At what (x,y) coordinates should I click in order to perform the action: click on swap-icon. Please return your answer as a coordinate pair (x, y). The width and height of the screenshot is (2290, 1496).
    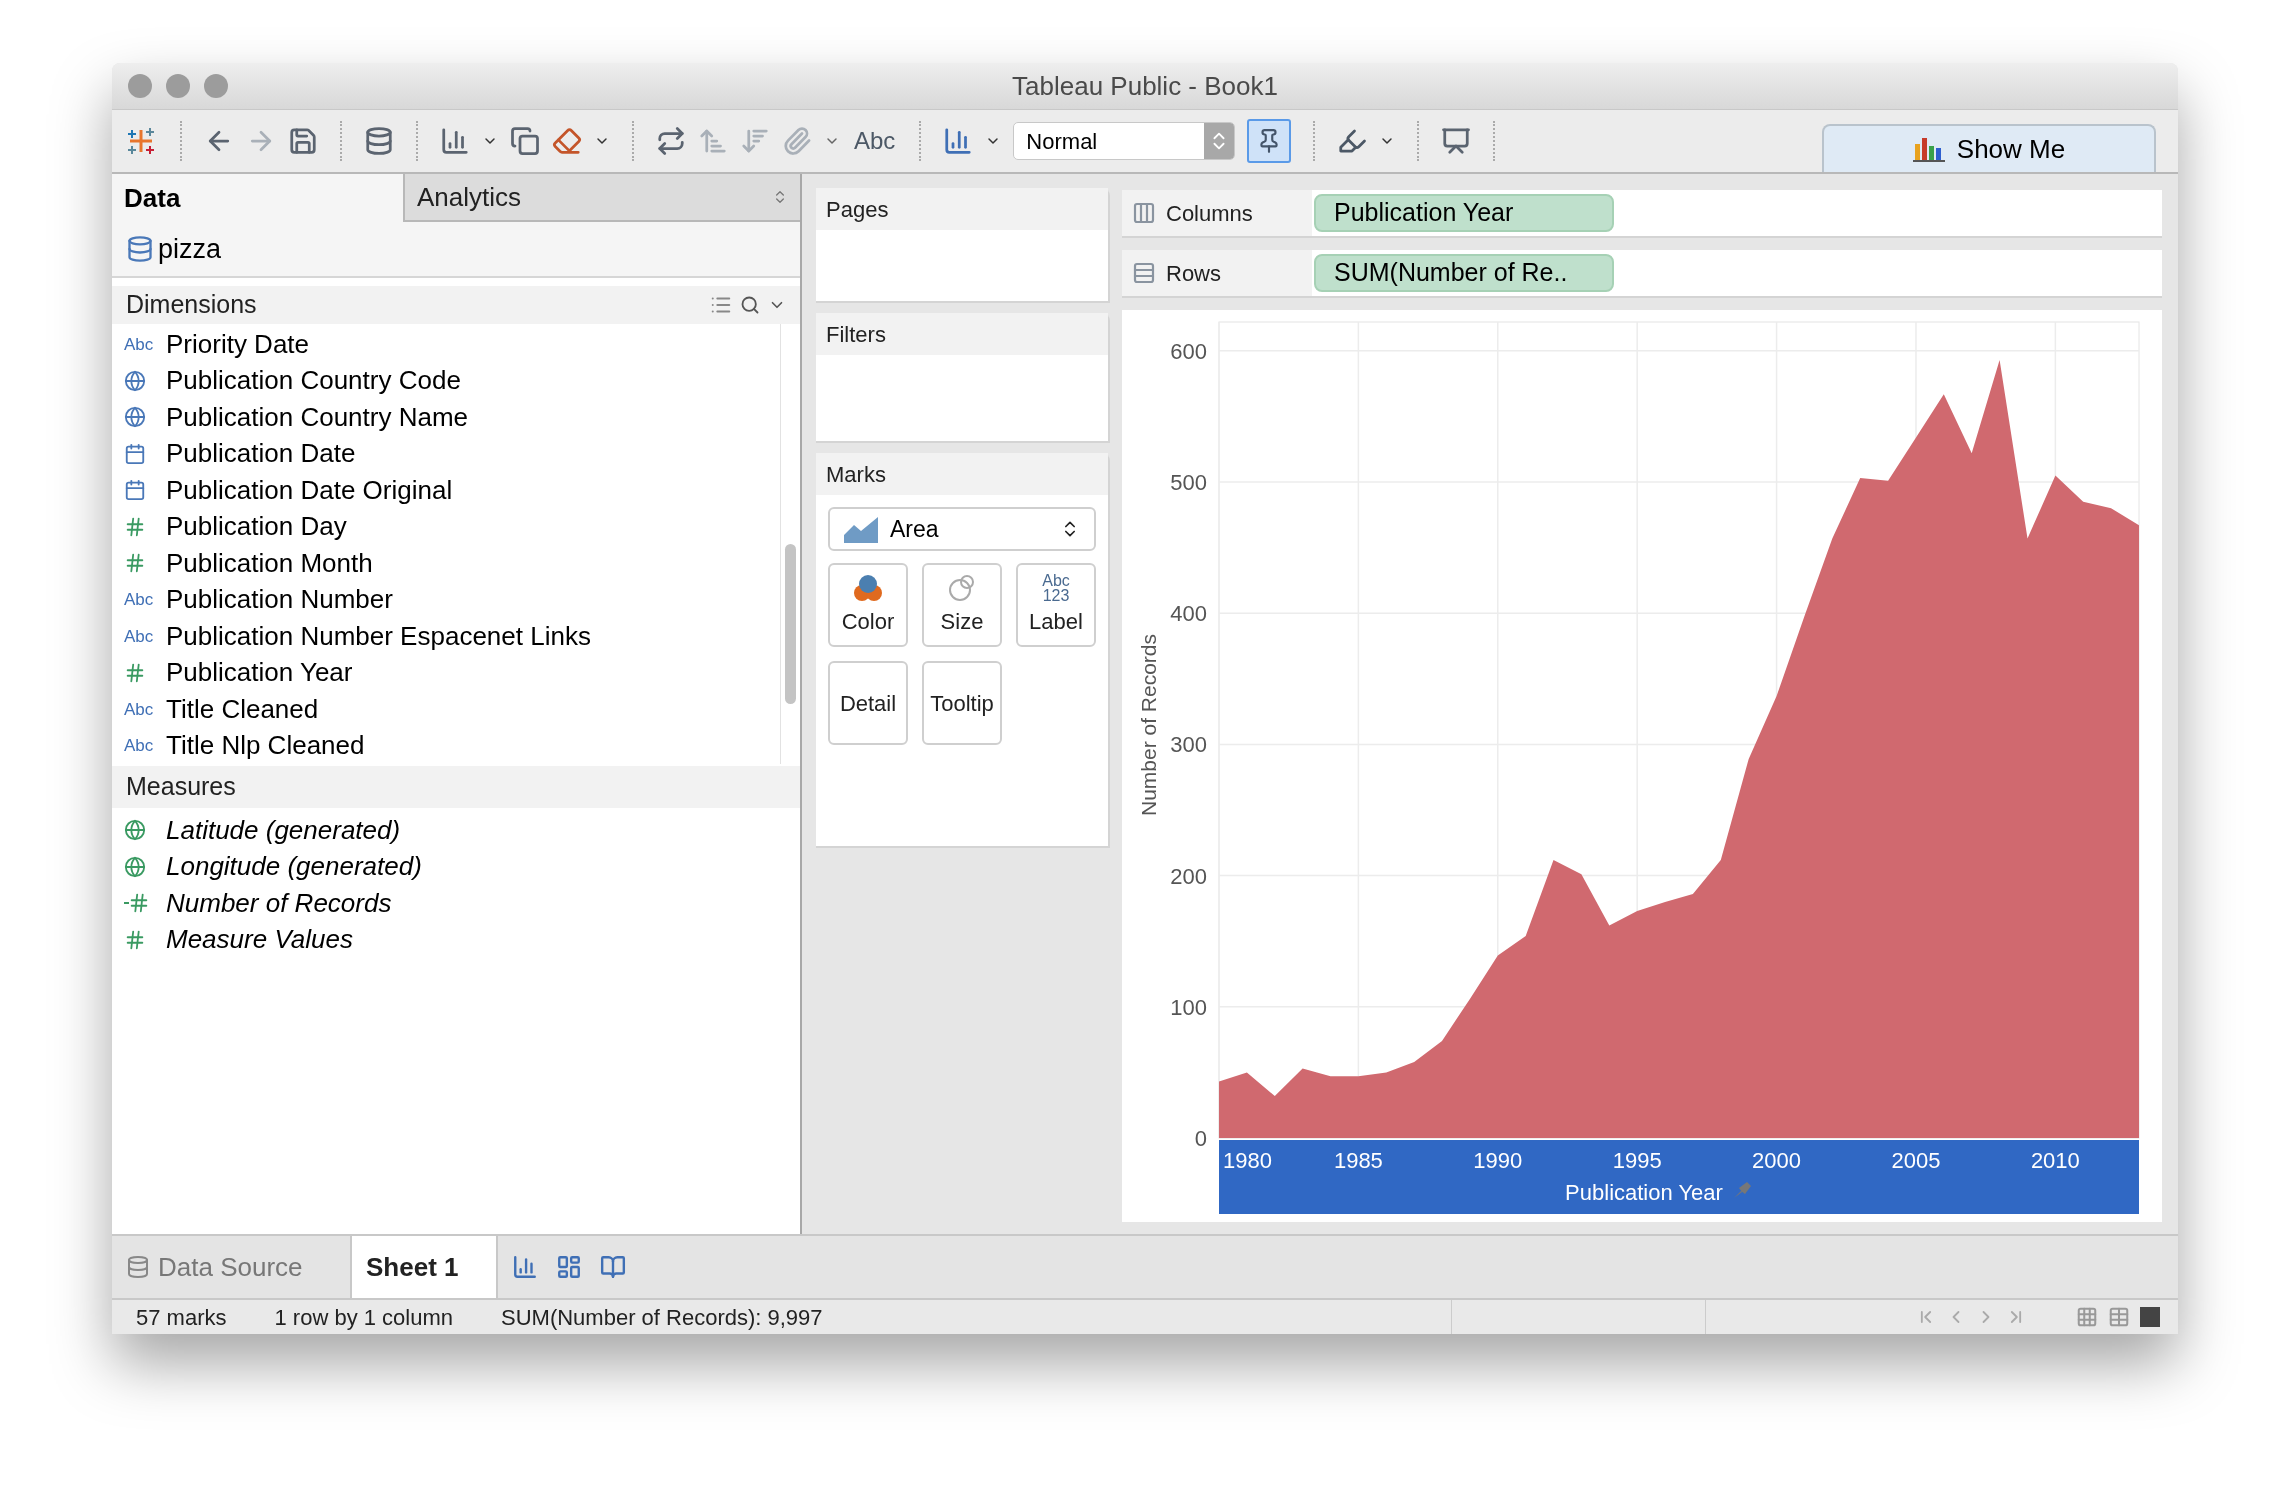
    Looking at the image, I should click on (671, 141).